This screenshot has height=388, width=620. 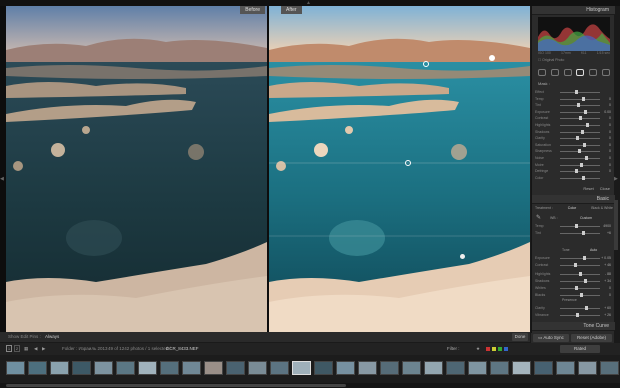 I want to click on slider-shadows: Shadows + 34, so click(x=573, y=281).